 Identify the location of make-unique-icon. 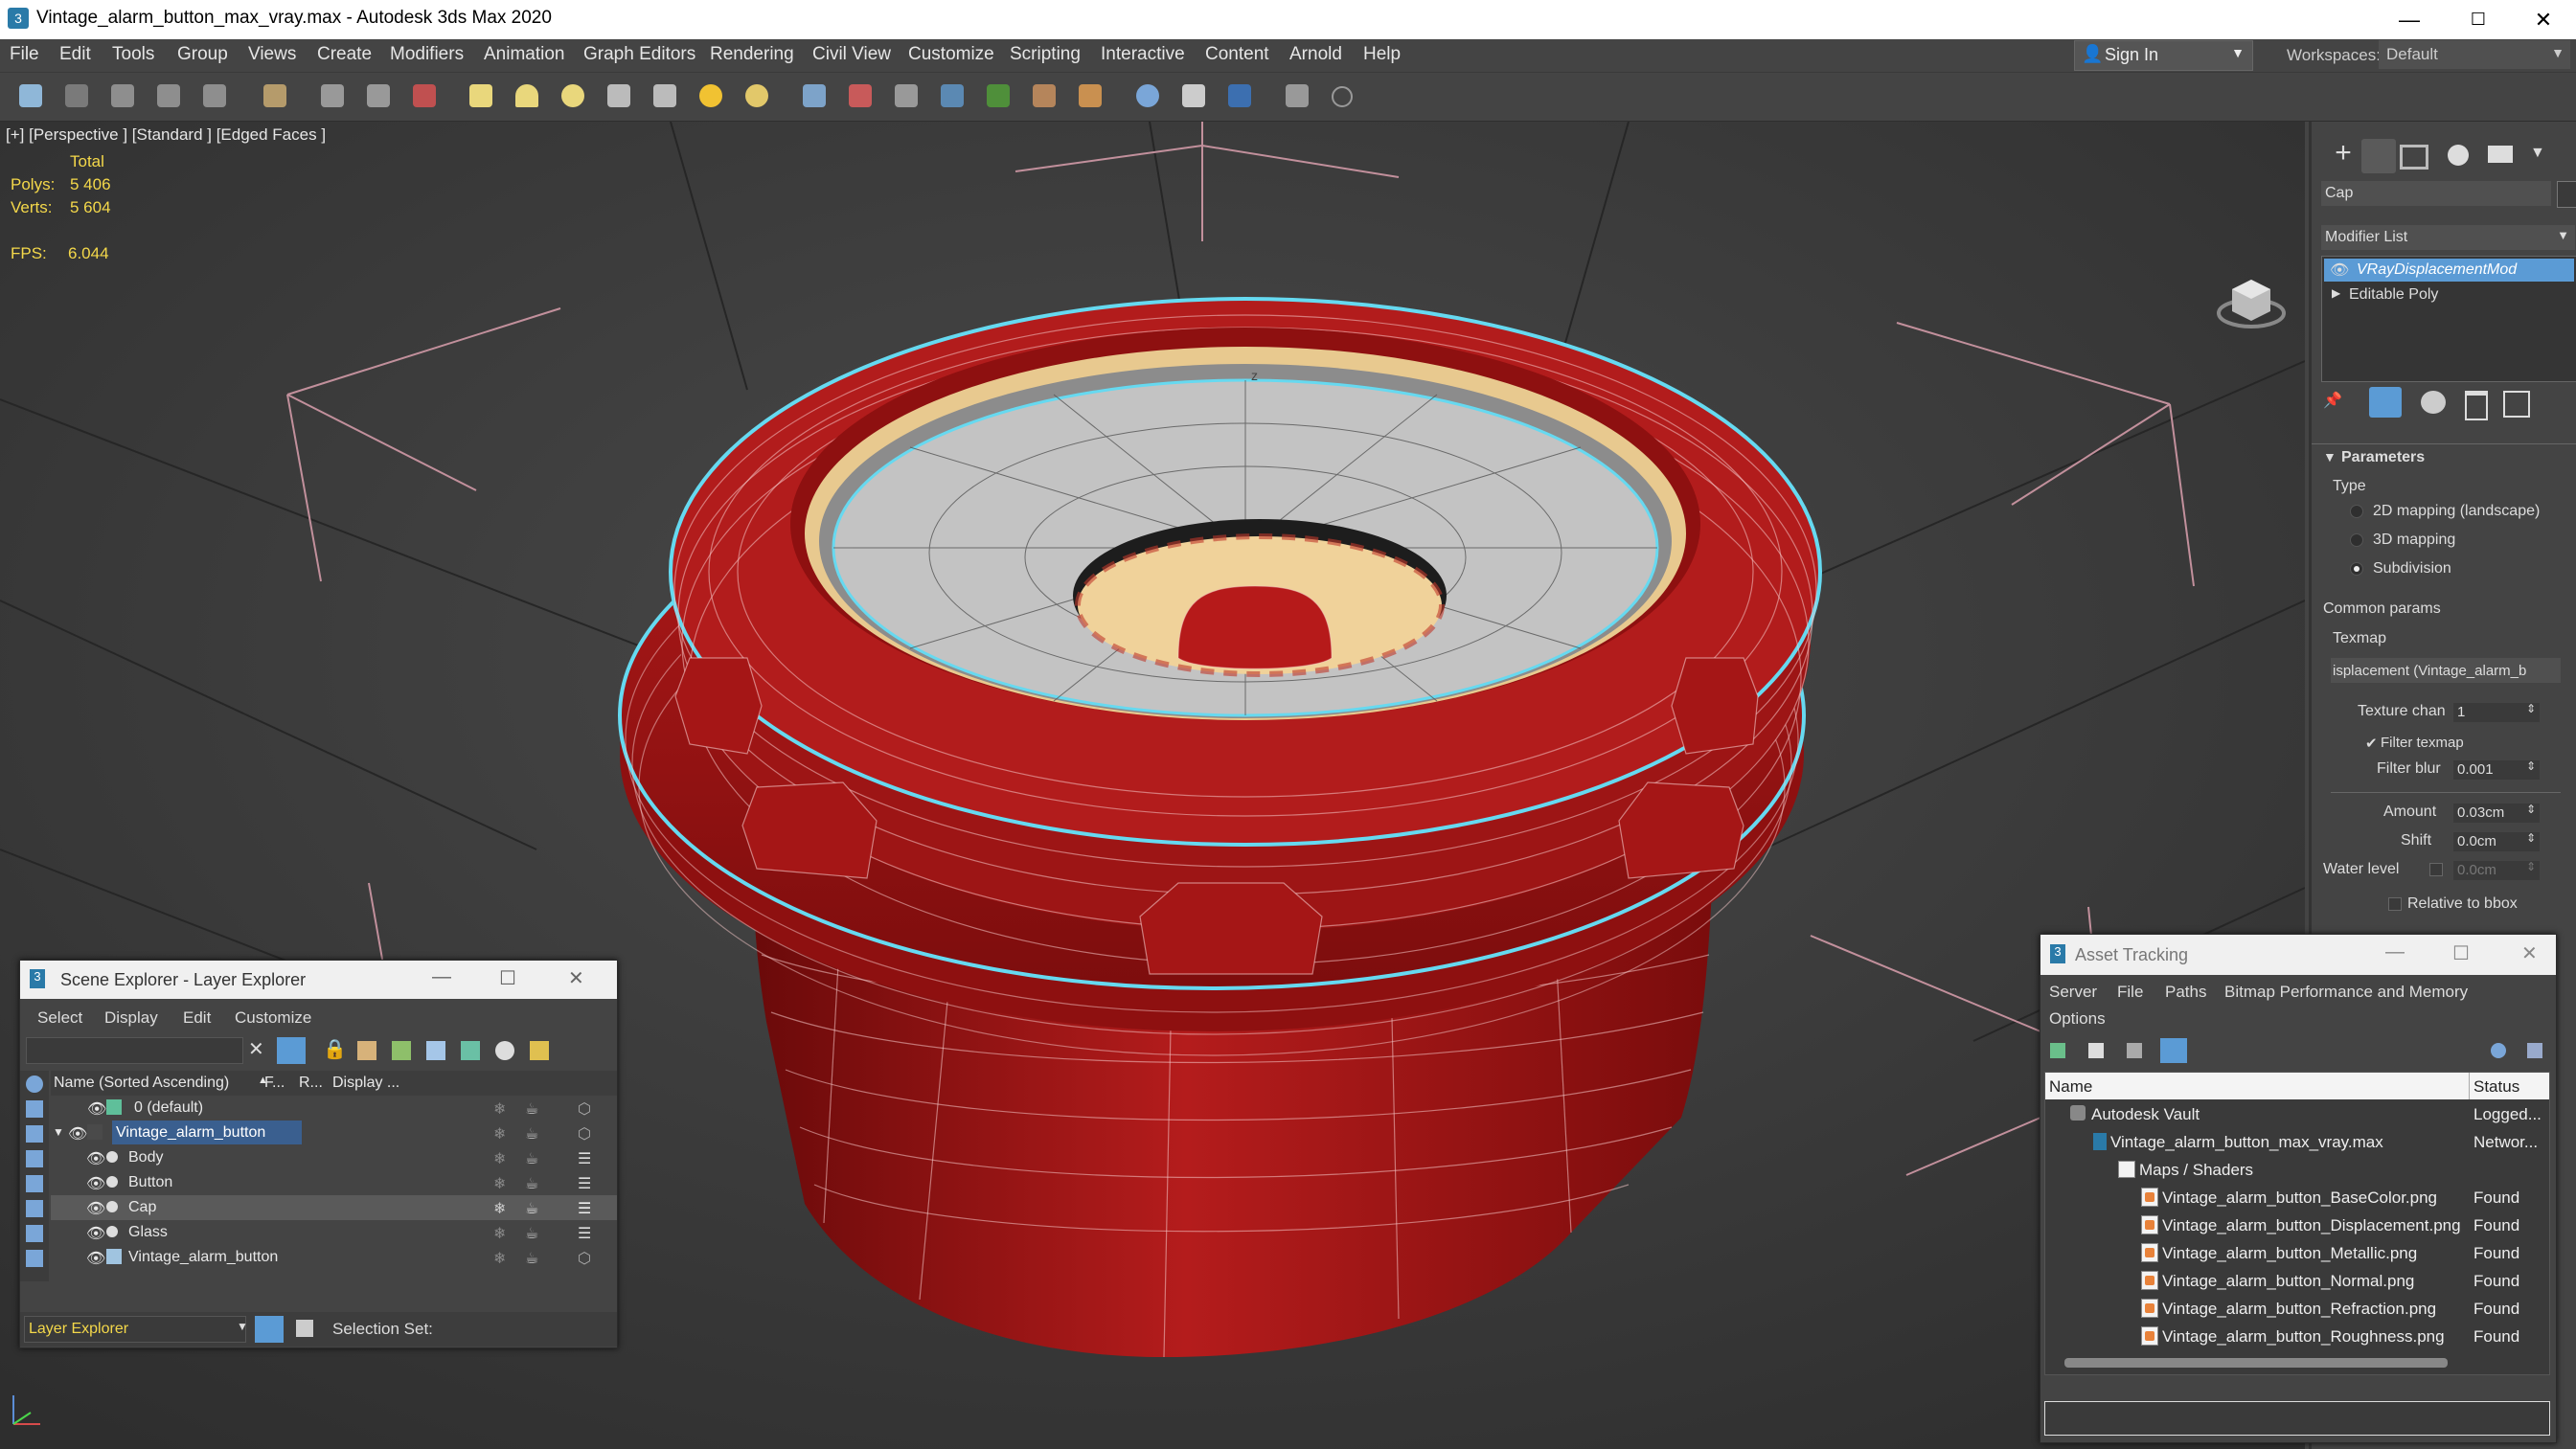
(2433, 402).